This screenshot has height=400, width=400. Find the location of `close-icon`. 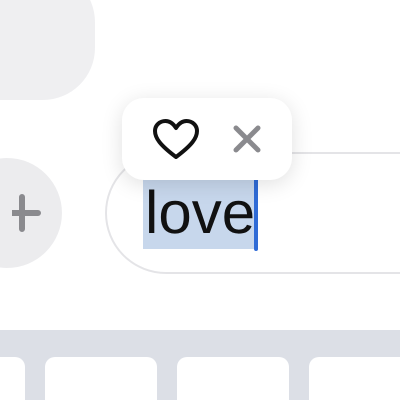

close-icon is located at coordinates (247, 139).